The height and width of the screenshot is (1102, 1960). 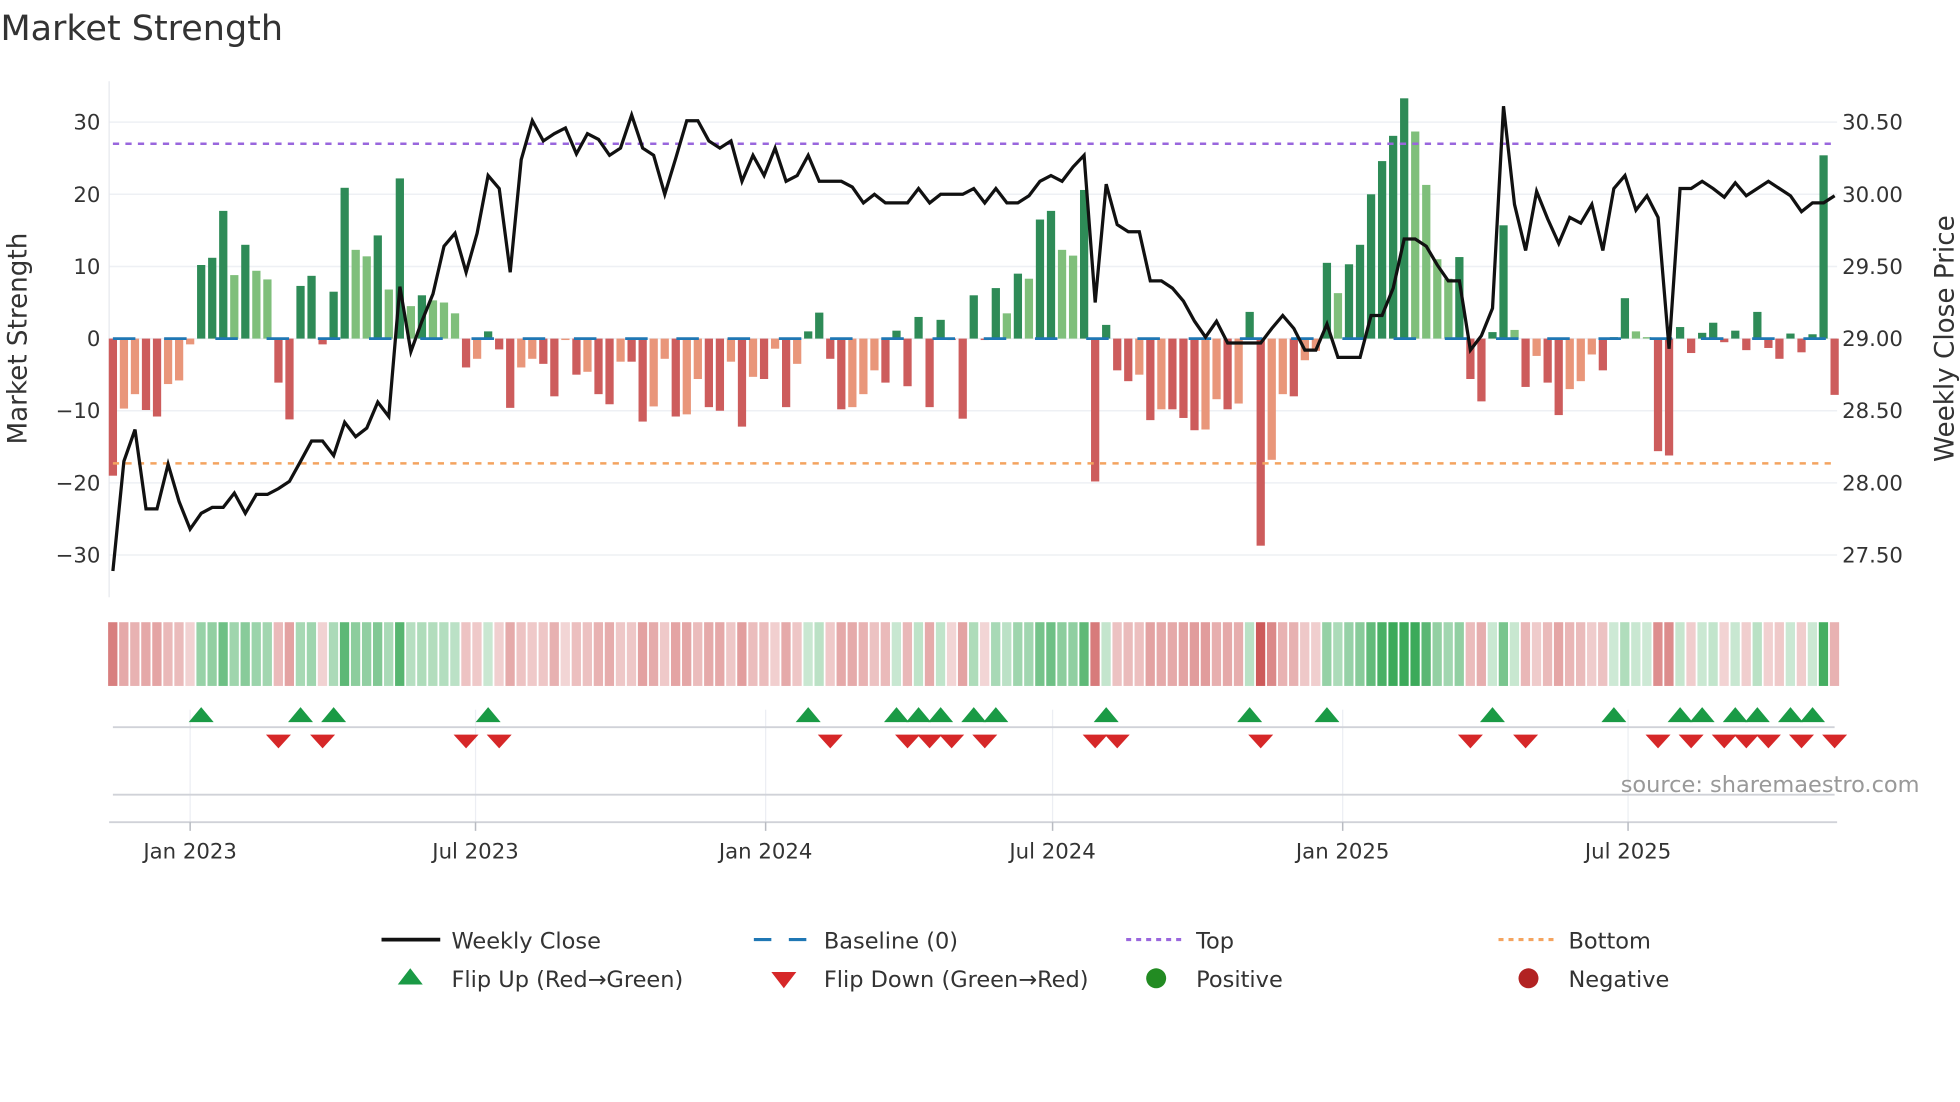 What do you see at coordinates (1214, 941) in the screenshot?
I see `legend-label: Top` at bounding box center [1214, 941].